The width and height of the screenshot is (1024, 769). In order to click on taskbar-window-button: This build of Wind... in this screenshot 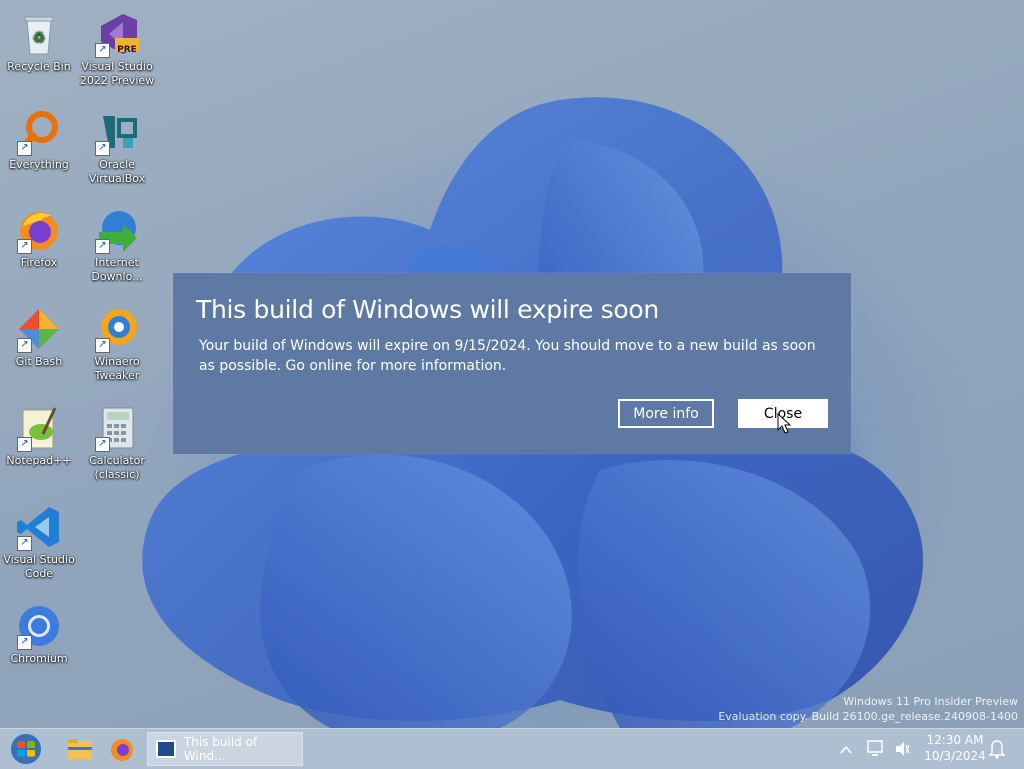, I will do `click(225, 749)`.